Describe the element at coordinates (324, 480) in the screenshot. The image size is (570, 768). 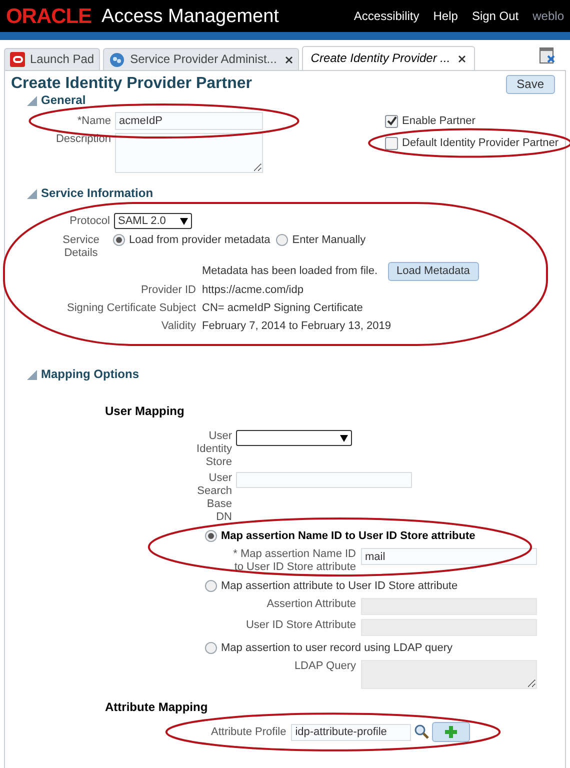
I see `search-base-field` at that location.